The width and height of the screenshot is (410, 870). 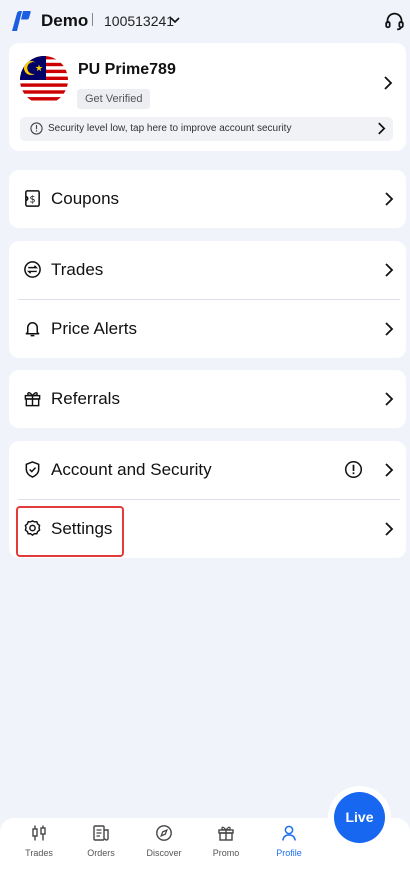 What do you see at coordinates (39, 853) in the screenshot?
I see `nav-label: Trades` at bounding box center [39, 853].